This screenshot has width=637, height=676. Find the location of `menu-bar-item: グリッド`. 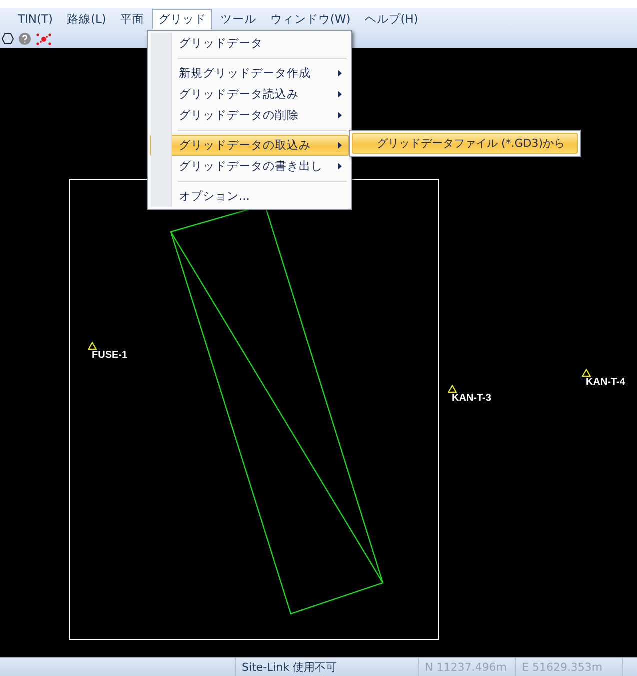

menu-bar-item: グリッド is located at coordinates (182, 19).